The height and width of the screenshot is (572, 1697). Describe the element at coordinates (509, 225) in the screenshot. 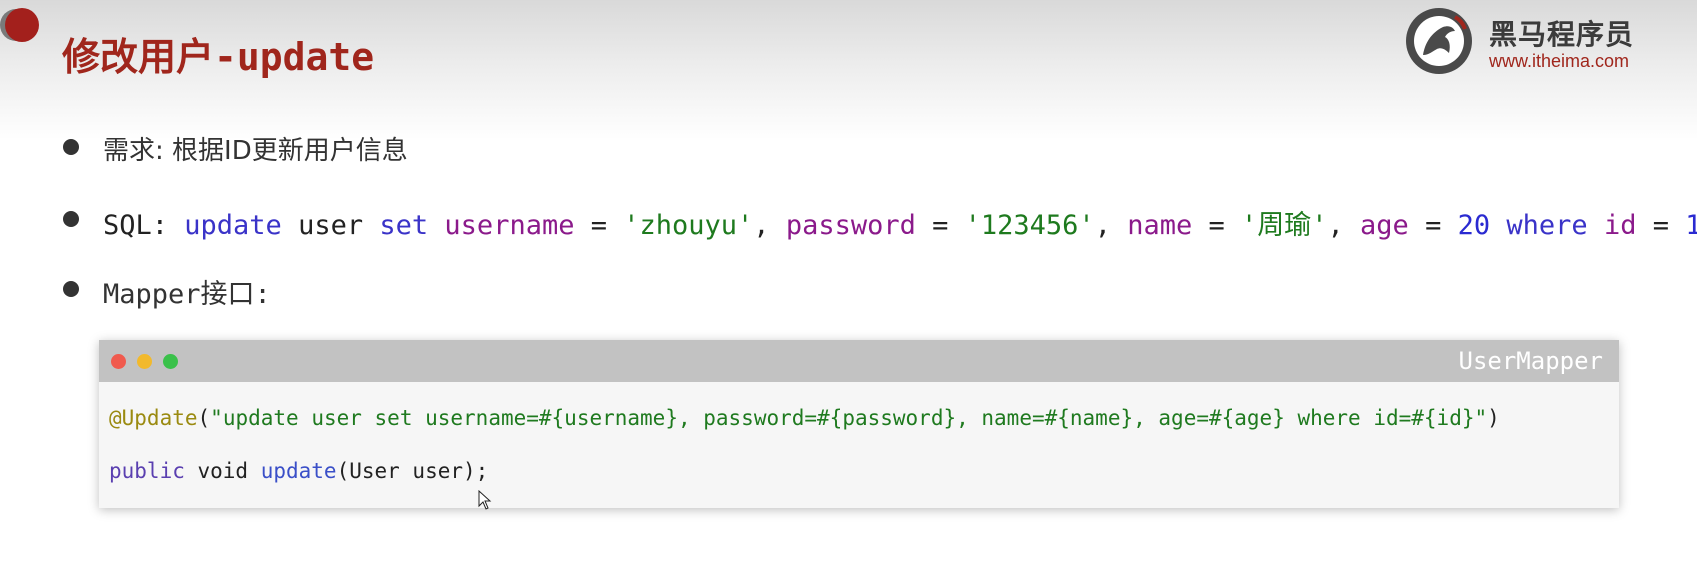

I see `sql-token: username` at that location.